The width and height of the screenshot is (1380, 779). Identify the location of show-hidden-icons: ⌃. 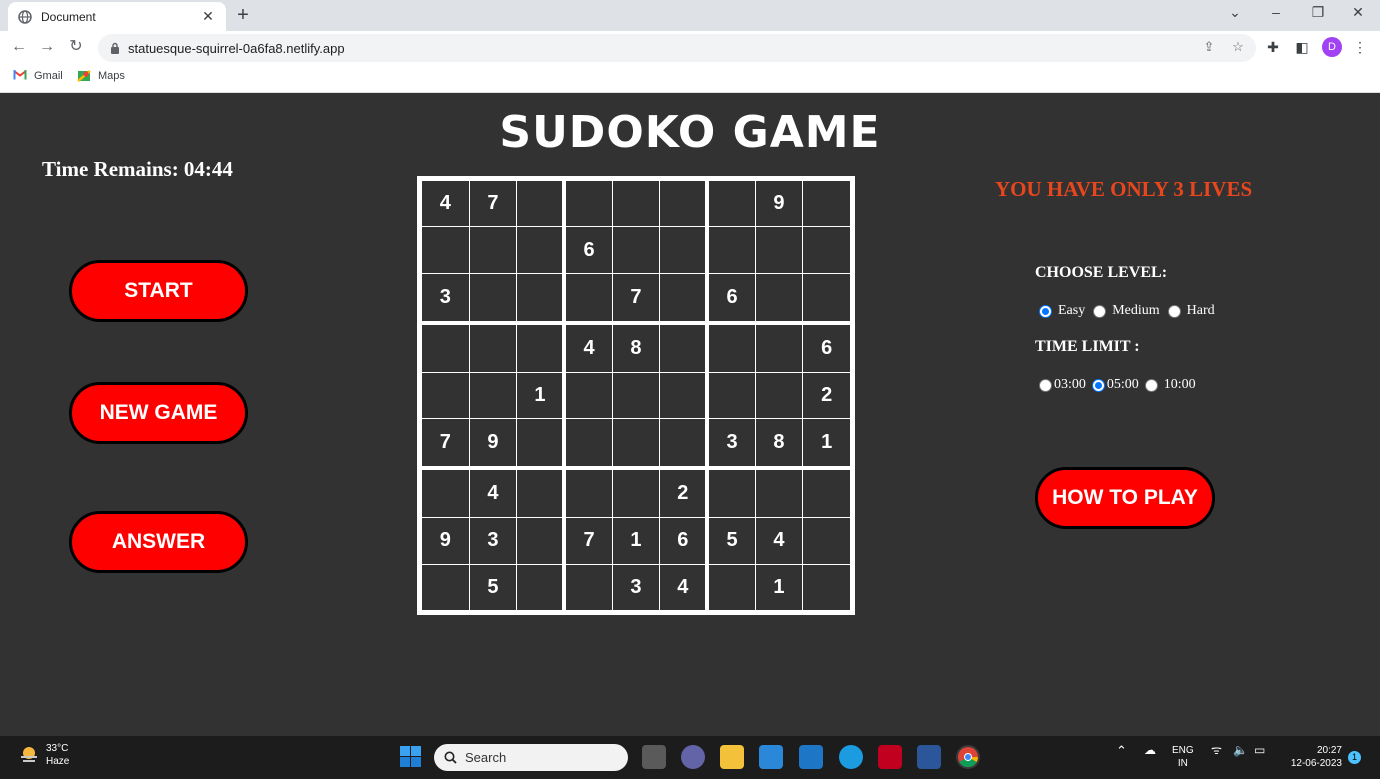
(1121, 750).